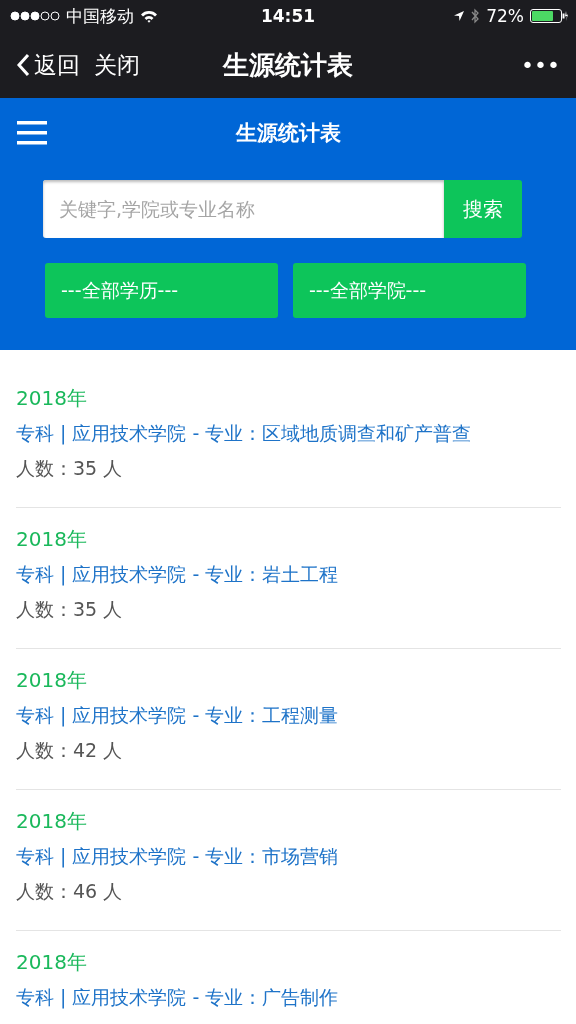 Image resolution: width=576 pixels, height=1024 pixels. I want to click on record-info: 专科 | 应用技术学院 - 专业：市场营销, so click(288, 856).